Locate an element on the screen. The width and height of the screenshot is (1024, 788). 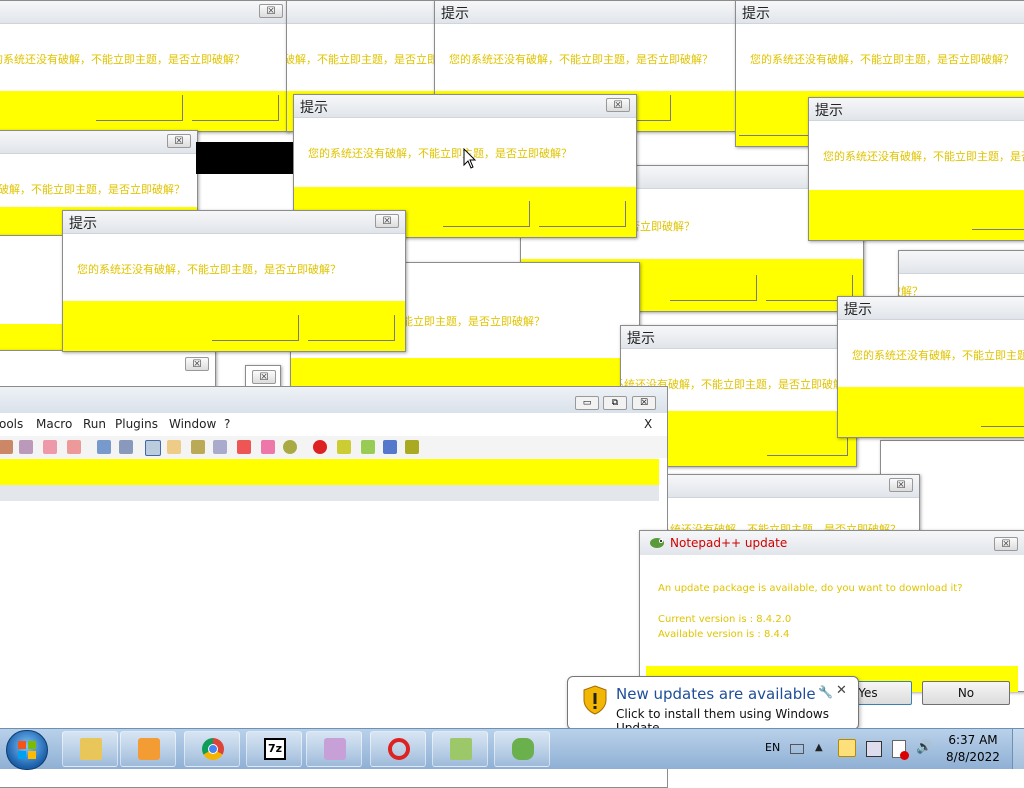
media-player-icon is located at coordinates (149, 749).